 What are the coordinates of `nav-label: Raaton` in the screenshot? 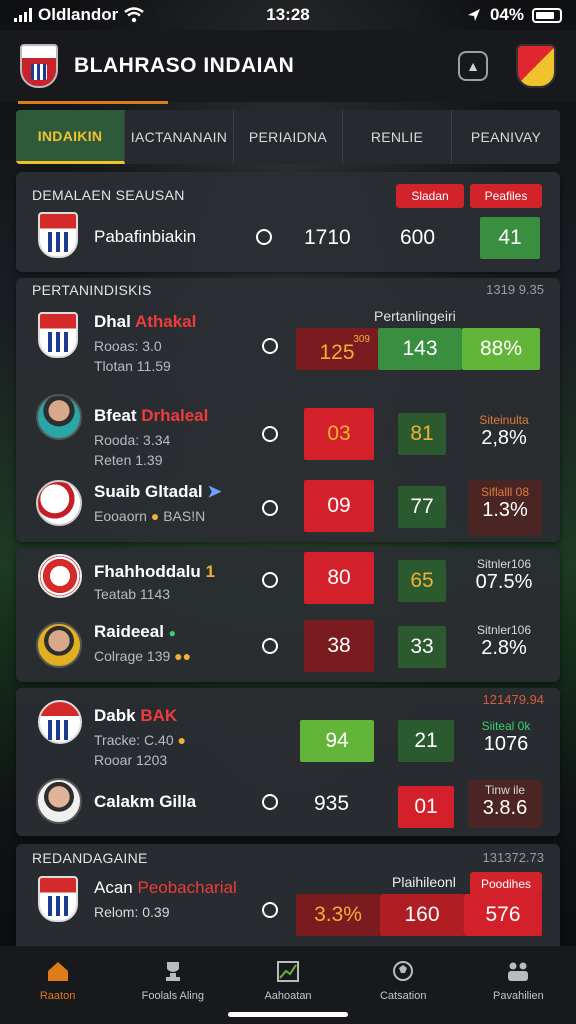 It's located at (57, 996).